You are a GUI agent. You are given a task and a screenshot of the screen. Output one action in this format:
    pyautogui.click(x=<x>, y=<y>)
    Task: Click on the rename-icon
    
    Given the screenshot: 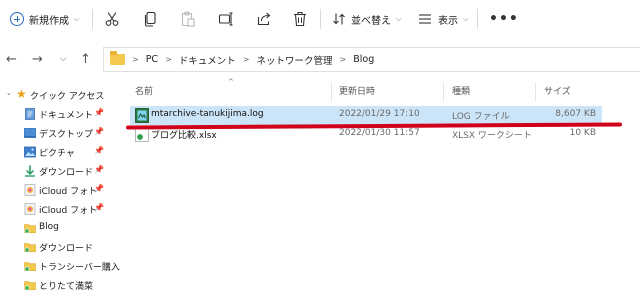 What is the action you would take?
    pyautogui.click(x=226, y=19)
    